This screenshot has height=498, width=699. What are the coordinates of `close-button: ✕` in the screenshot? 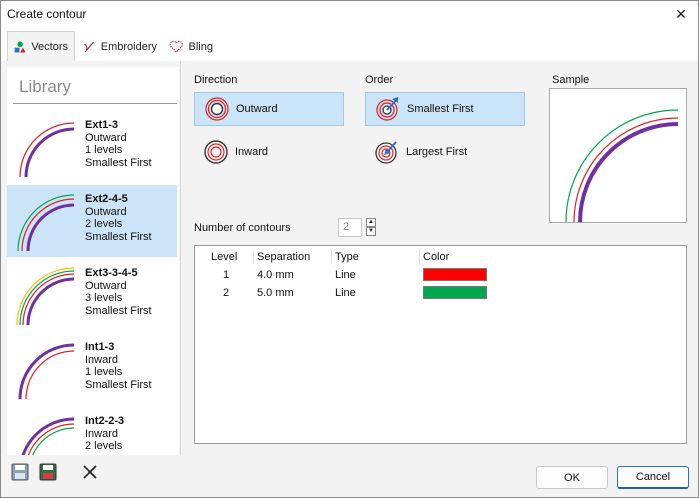 It's located at (681, 14).